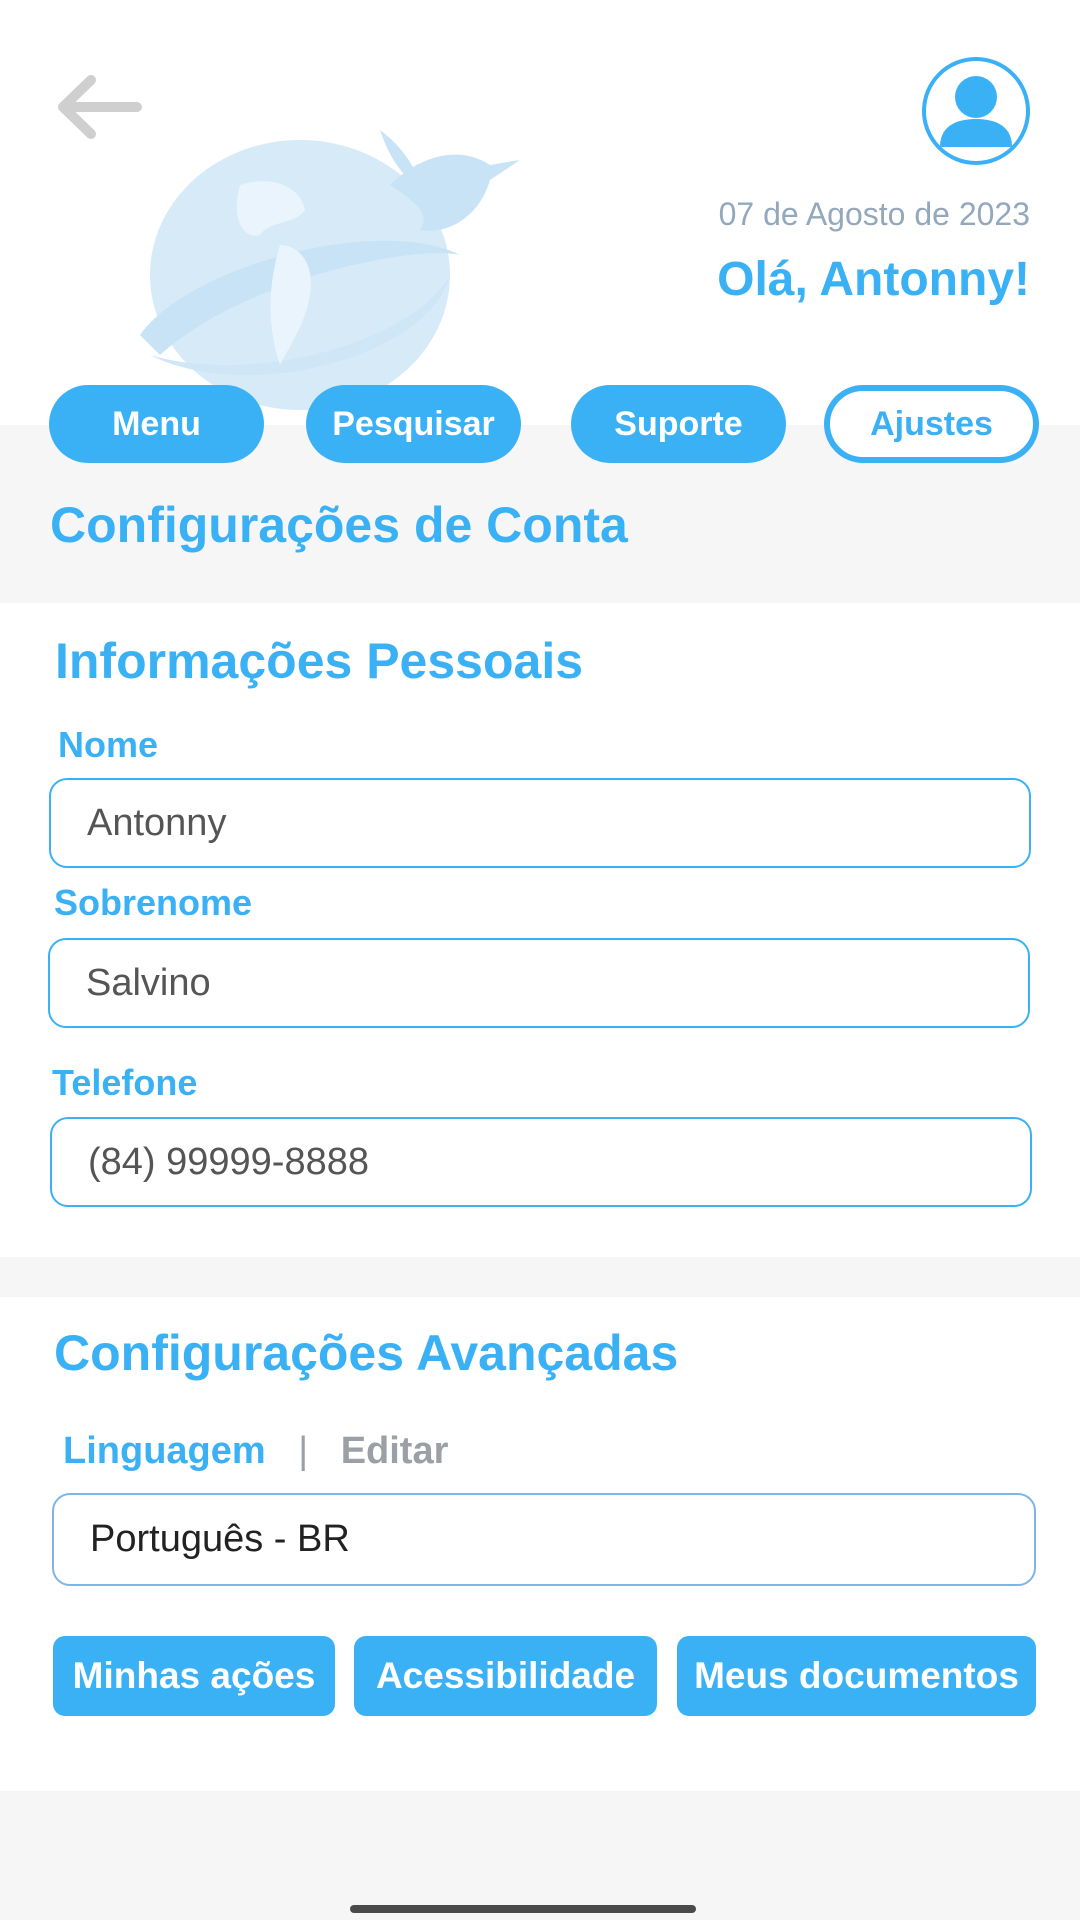 The image size is (1080, 1920). What do you see at coordinates (153, 902) in the screenshot?
I see `surname-label: Sobrenome` at bounding box center [153, 902].